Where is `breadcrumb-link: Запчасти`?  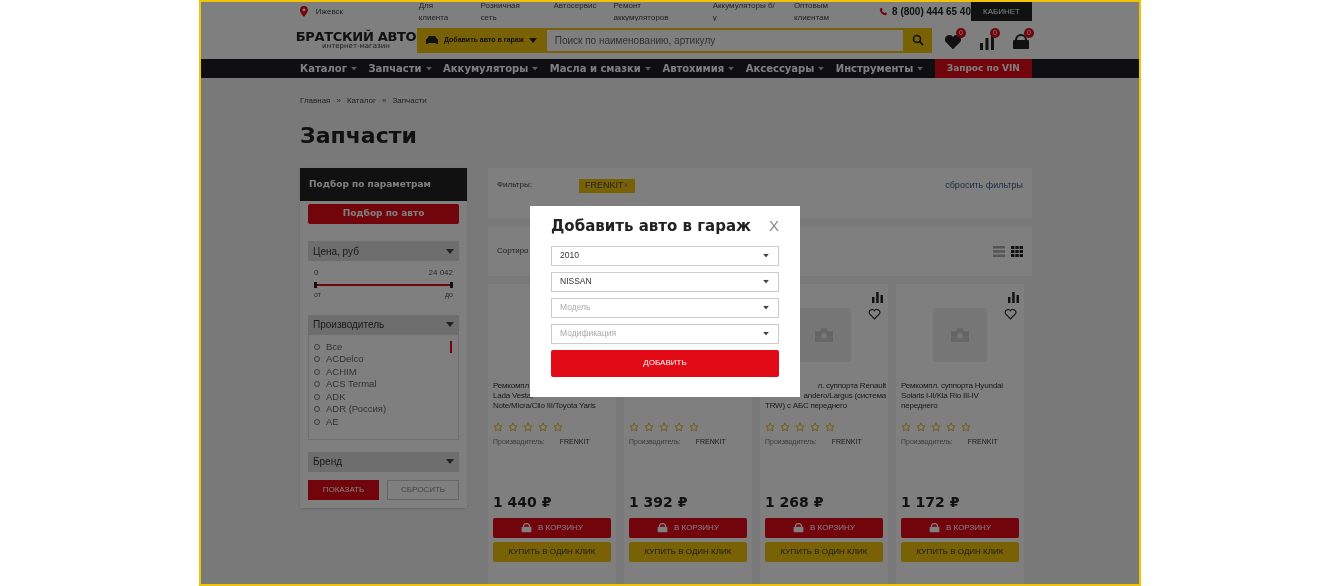
breadcrumb-link: Запчасти is located at coordinates (409, 101).